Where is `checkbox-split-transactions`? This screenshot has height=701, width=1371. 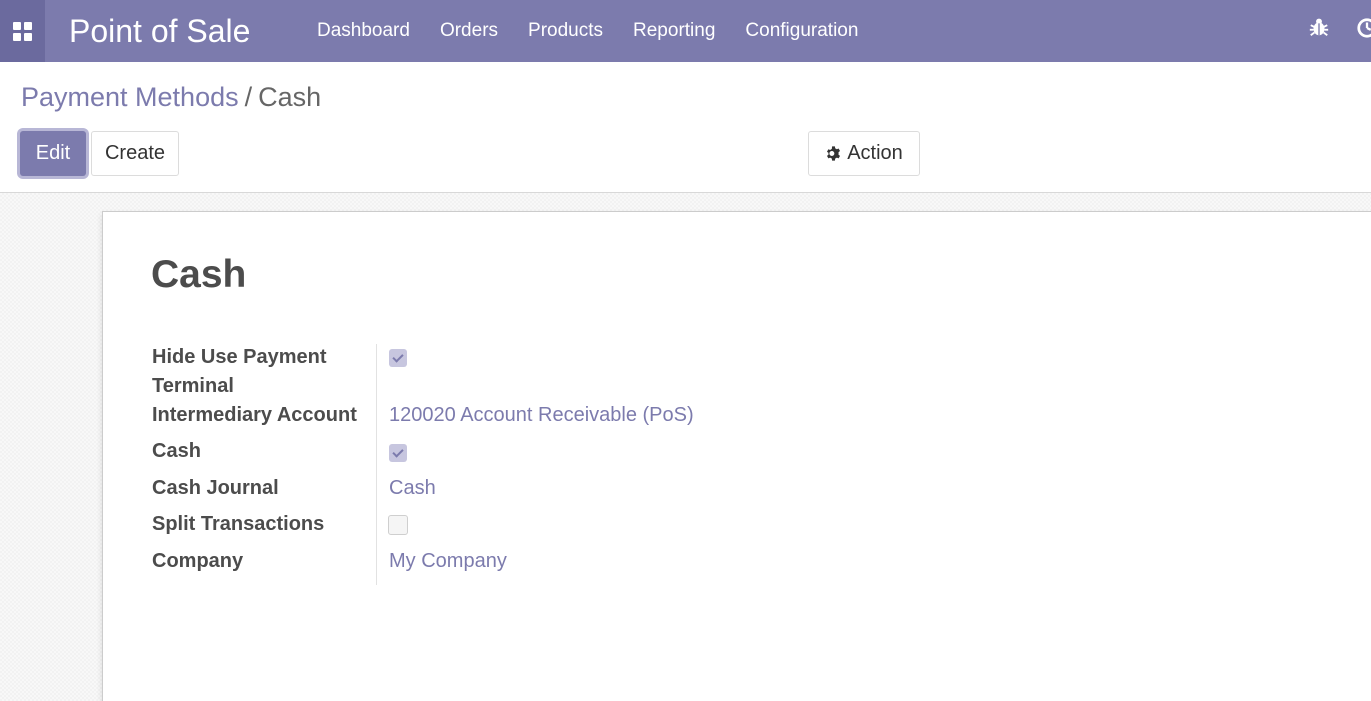
checkbox-split-transactions is located at coordinates (398, 525).